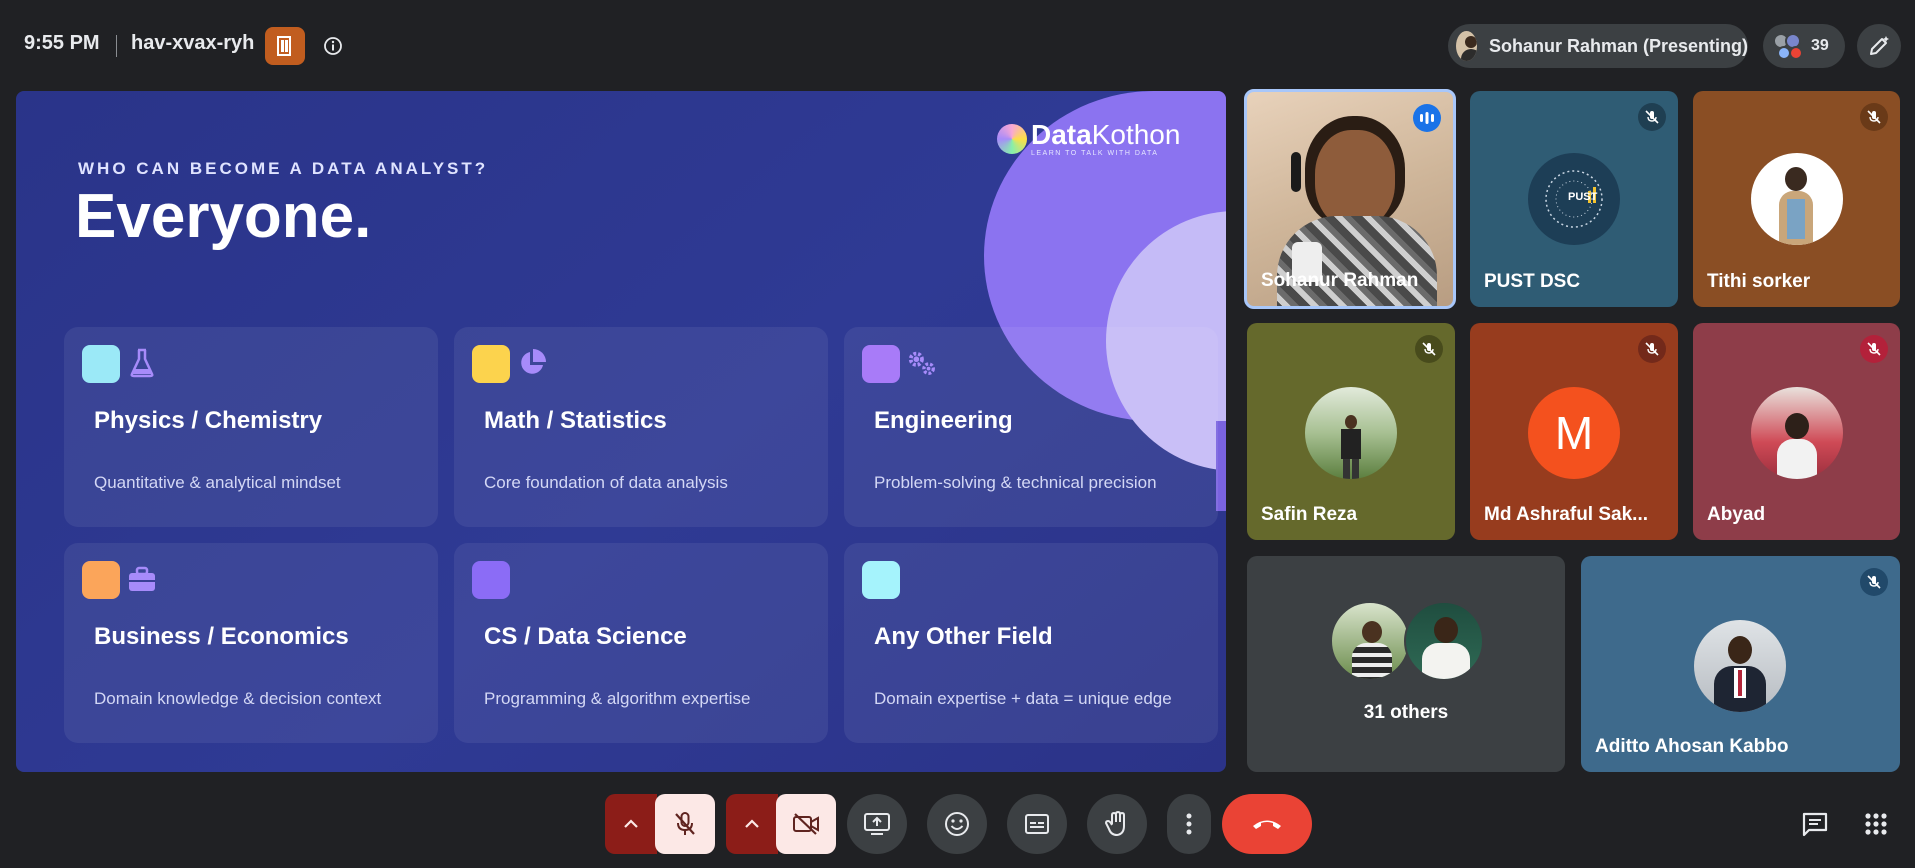  What do you see at coordinates (1692, 746) in the screenshot?
I see `participant-name: Aditto Ahosan Kabbo` at bounding box center [1692, 746].